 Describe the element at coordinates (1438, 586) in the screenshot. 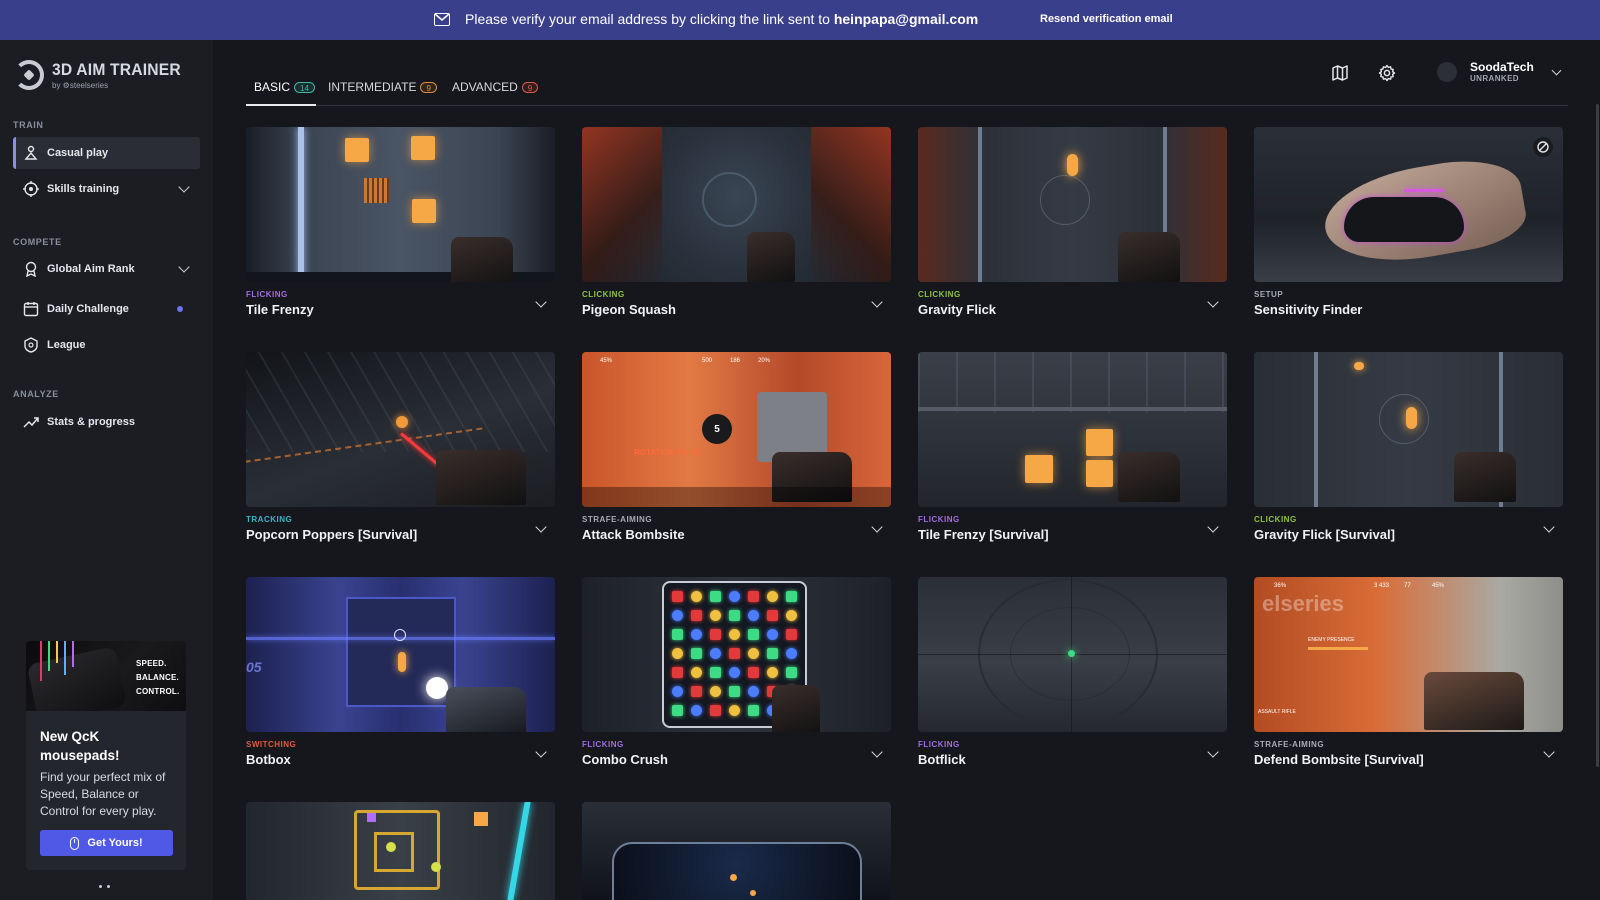

I see `hud-stat: 45%` at that location.